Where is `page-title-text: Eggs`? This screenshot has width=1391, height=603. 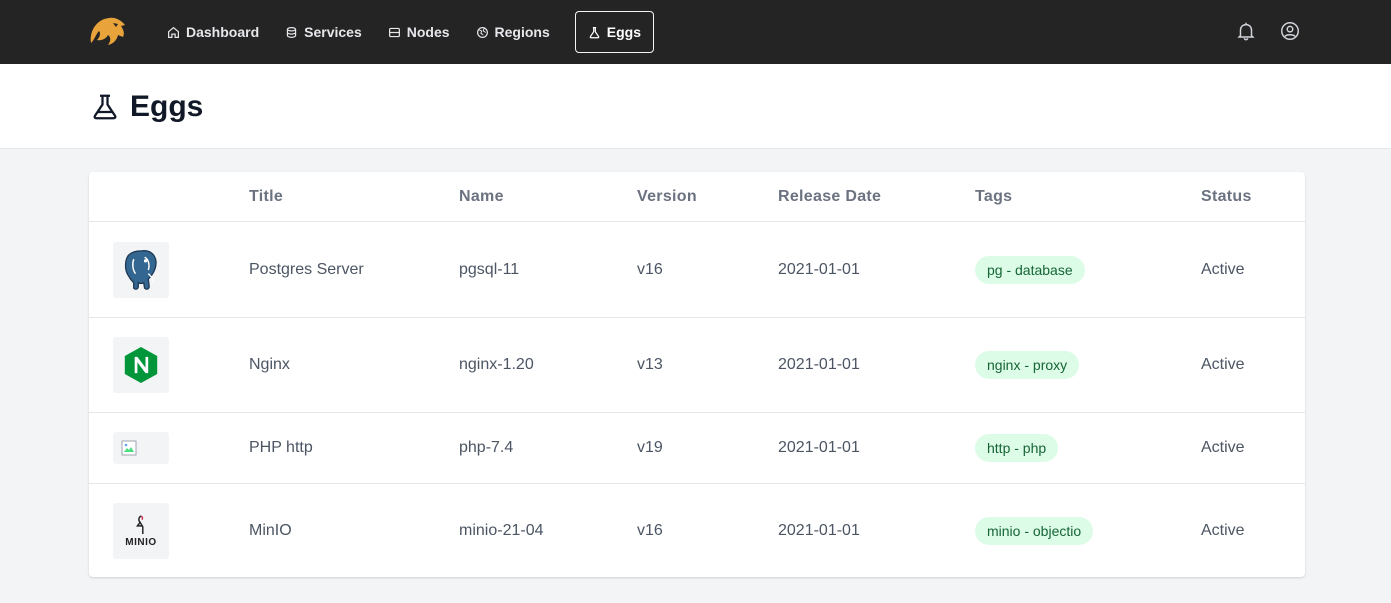 page-title-text: Eggs is located at coordinates (167, 106).